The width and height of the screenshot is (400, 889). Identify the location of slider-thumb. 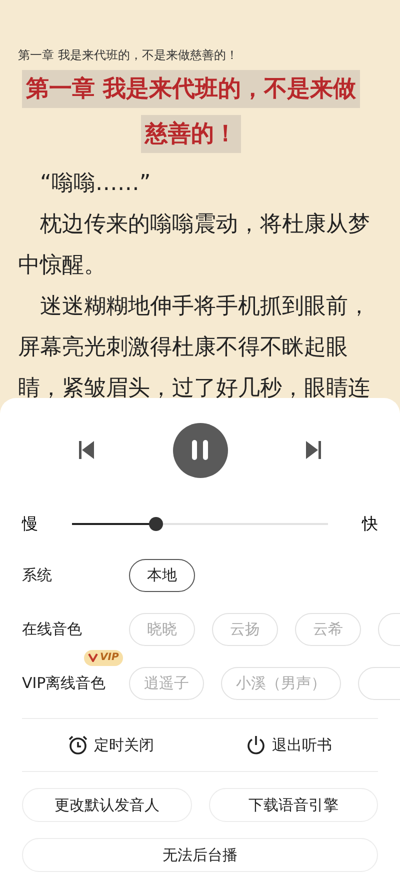
(156, 524).